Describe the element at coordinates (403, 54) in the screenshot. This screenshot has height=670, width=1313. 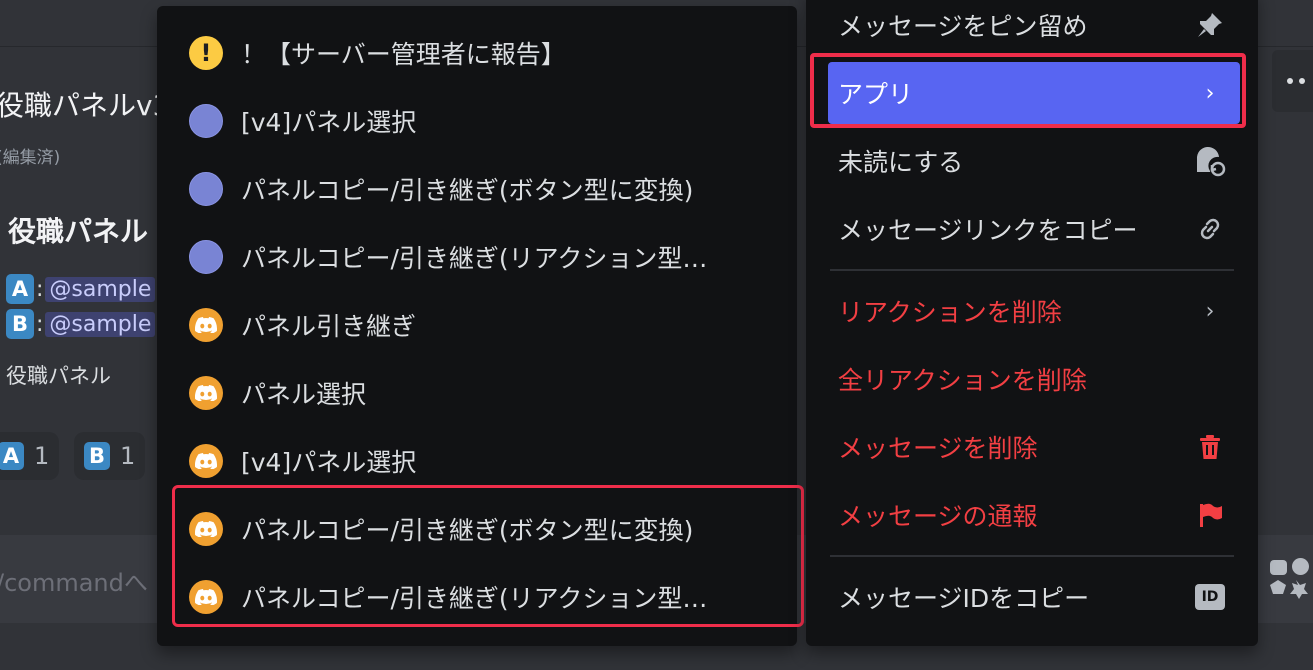
I see `app-item-label: ！【サーバー管理者に報告】` at that location.